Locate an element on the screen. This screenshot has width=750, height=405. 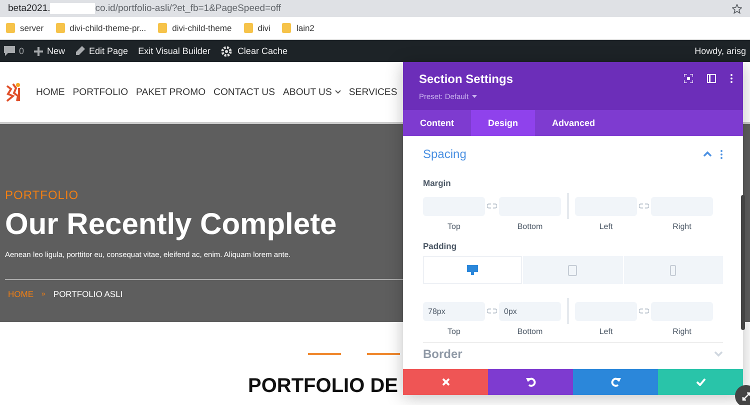
tablet-icon is located at coordinates (573, 270).